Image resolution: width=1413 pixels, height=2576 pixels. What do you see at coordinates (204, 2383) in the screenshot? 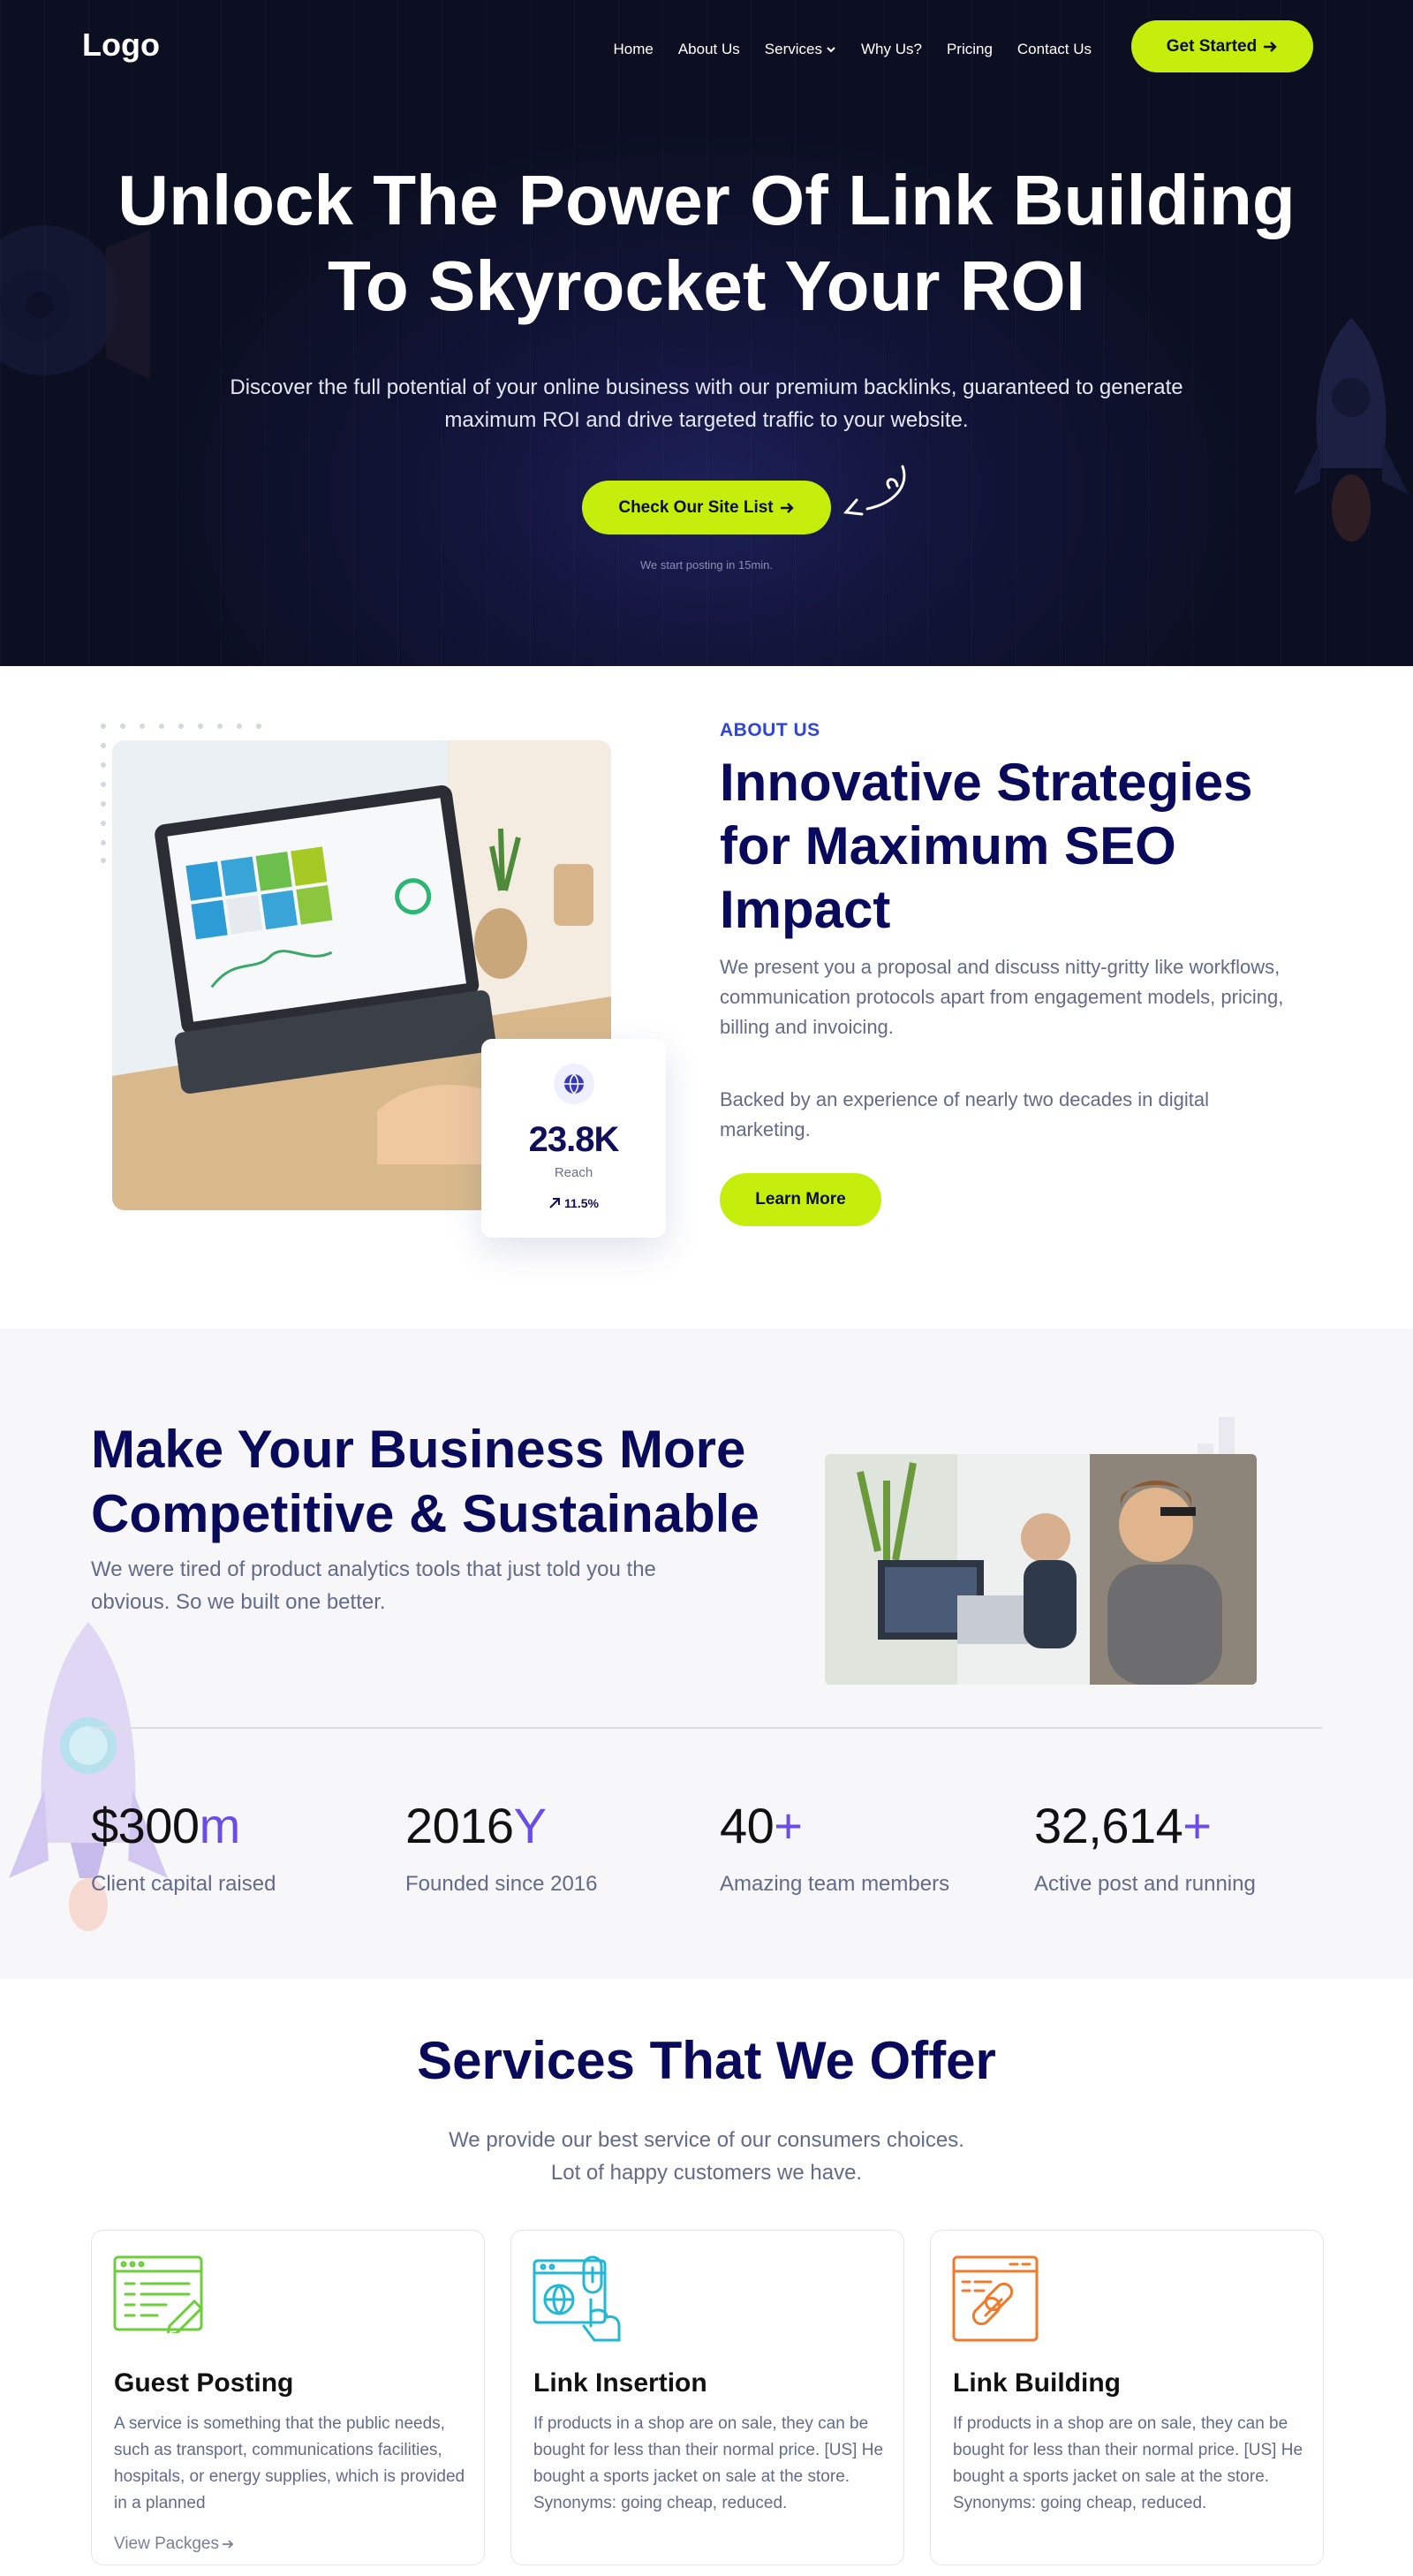
I see `service-title-guest-posting: Guest Posting` at bounding box center [204, 2383].